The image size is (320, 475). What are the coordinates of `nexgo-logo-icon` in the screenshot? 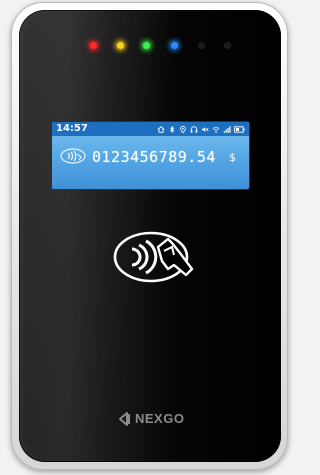 It's located at (124, 419).